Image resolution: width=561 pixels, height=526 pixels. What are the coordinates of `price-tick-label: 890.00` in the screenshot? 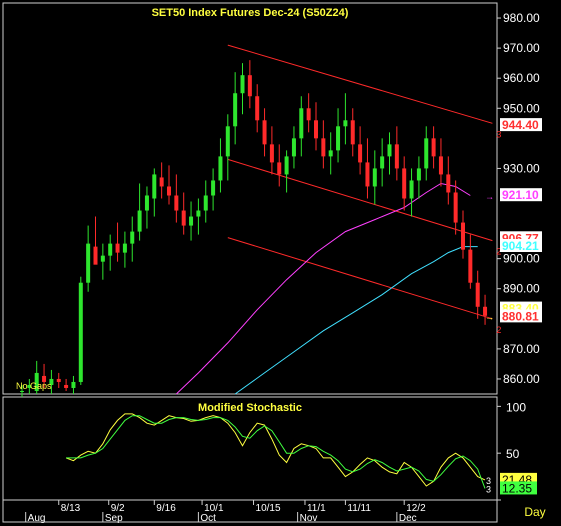 It's located at (521, 289).